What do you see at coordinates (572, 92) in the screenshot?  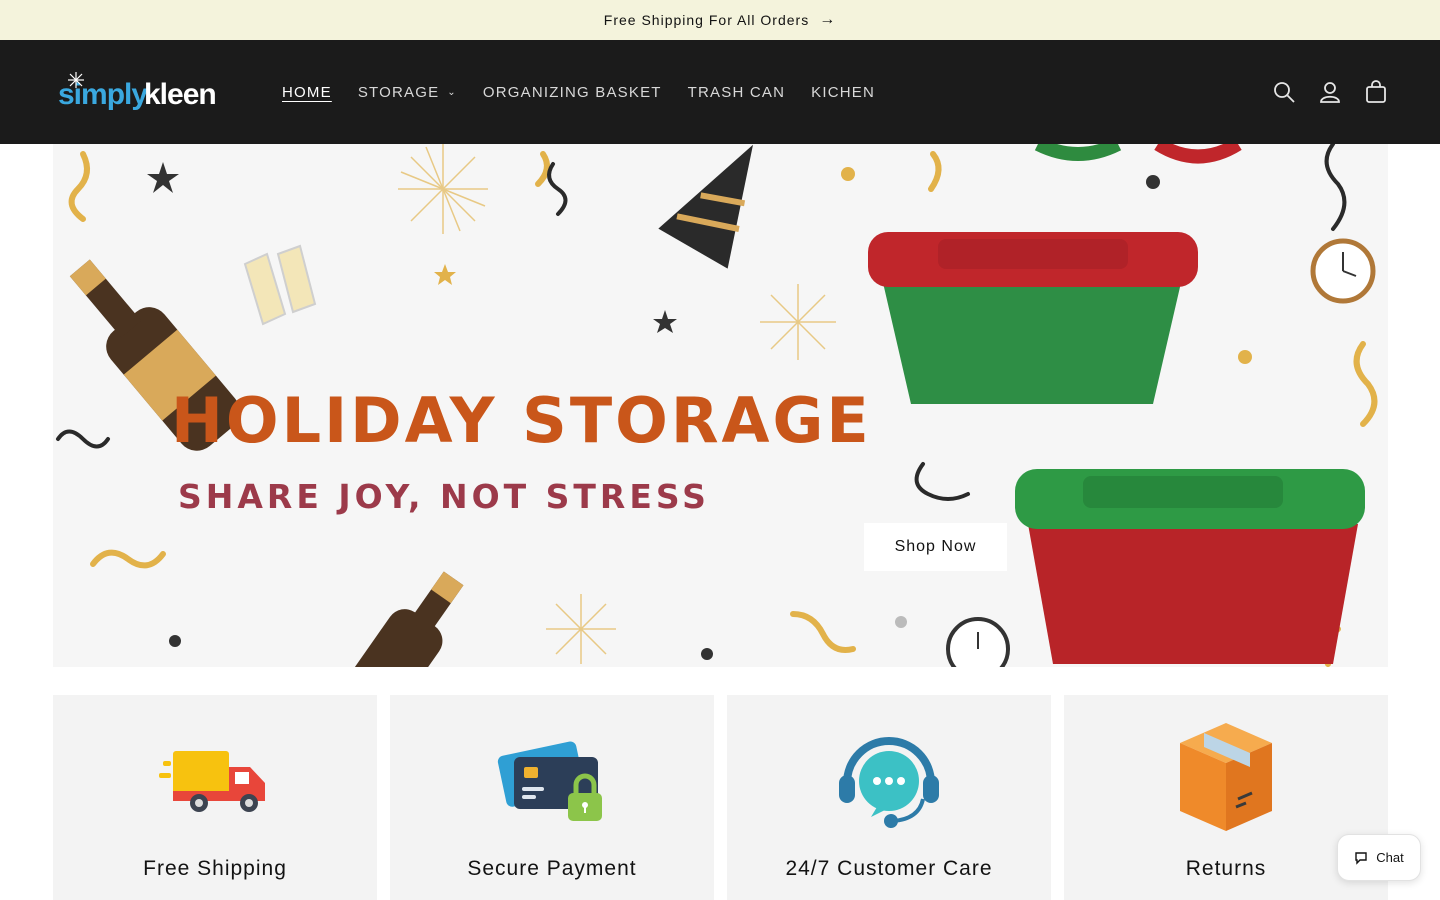 I see `nav-organizing-basket: ORGANIZING BASKET` at bounding box center [572, 92].